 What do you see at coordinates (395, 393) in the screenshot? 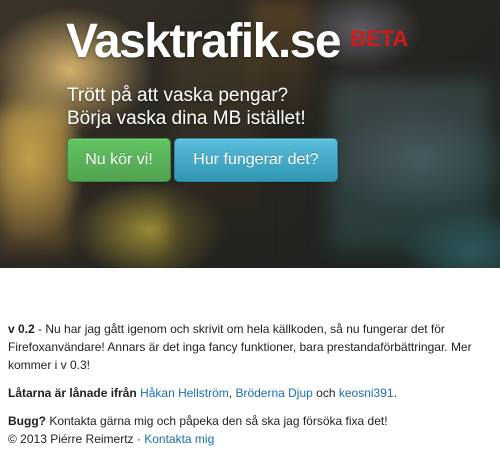
I see `credit-end: .` at bounding box center [395, 393].